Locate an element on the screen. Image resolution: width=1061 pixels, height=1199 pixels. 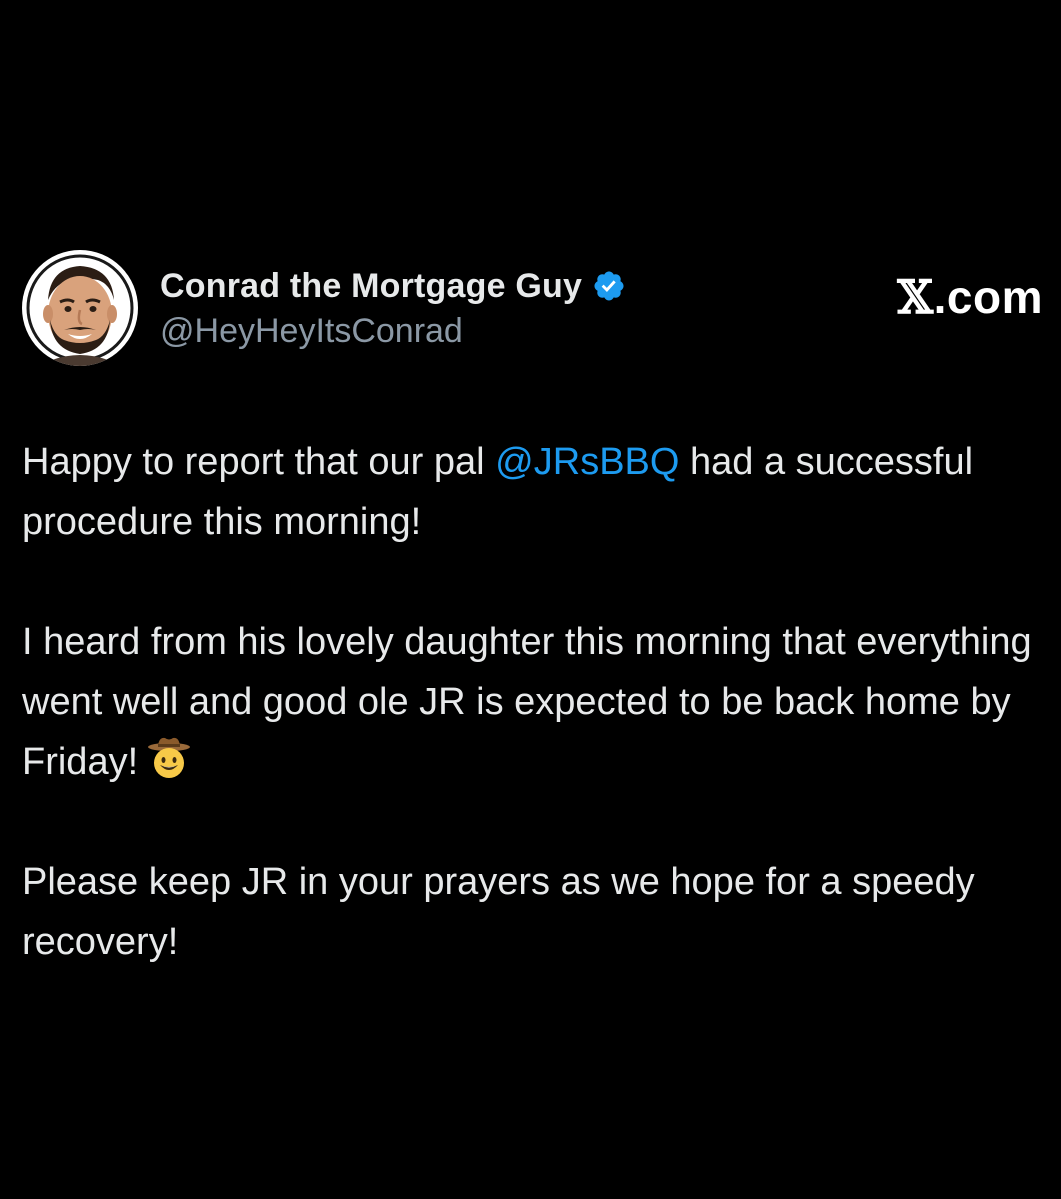
name-row: Conrad the Mortgage Guy is located at coordinates (393, 286).